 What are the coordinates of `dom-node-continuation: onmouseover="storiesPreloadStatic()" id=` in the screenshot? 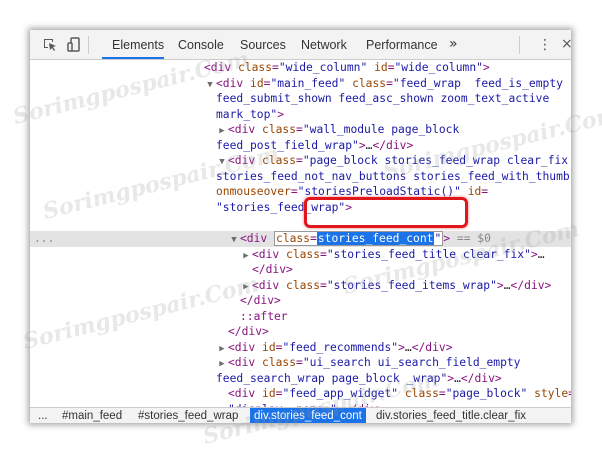 It's located at (352, 191).